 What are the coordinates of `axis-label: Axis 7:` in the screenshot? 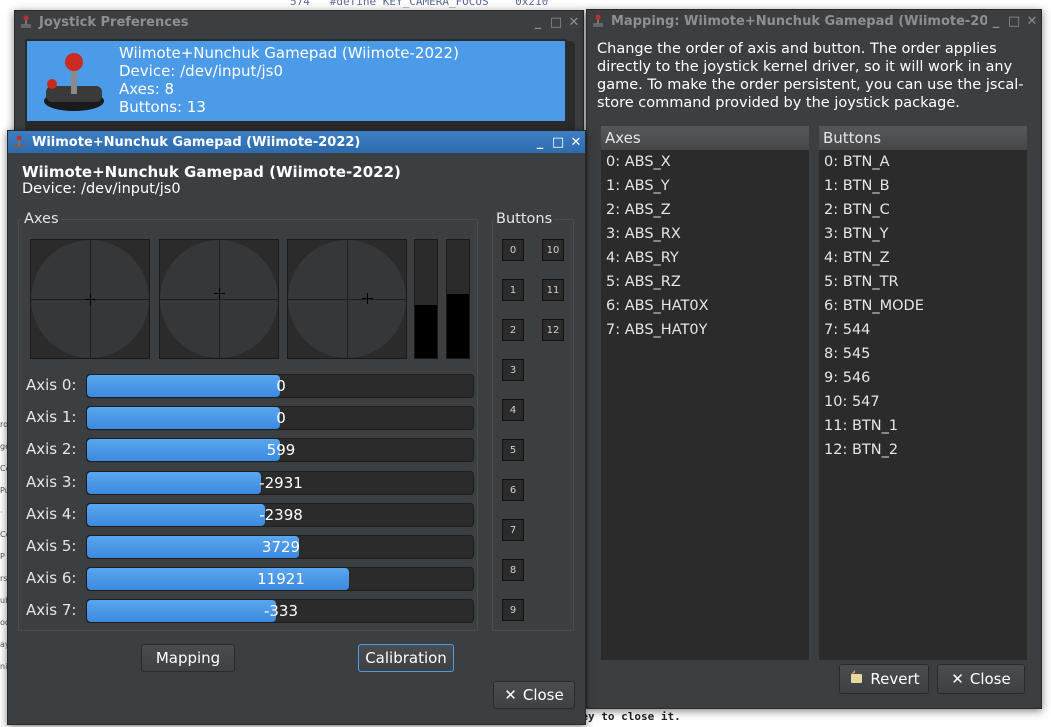 It's located at (51, 610).